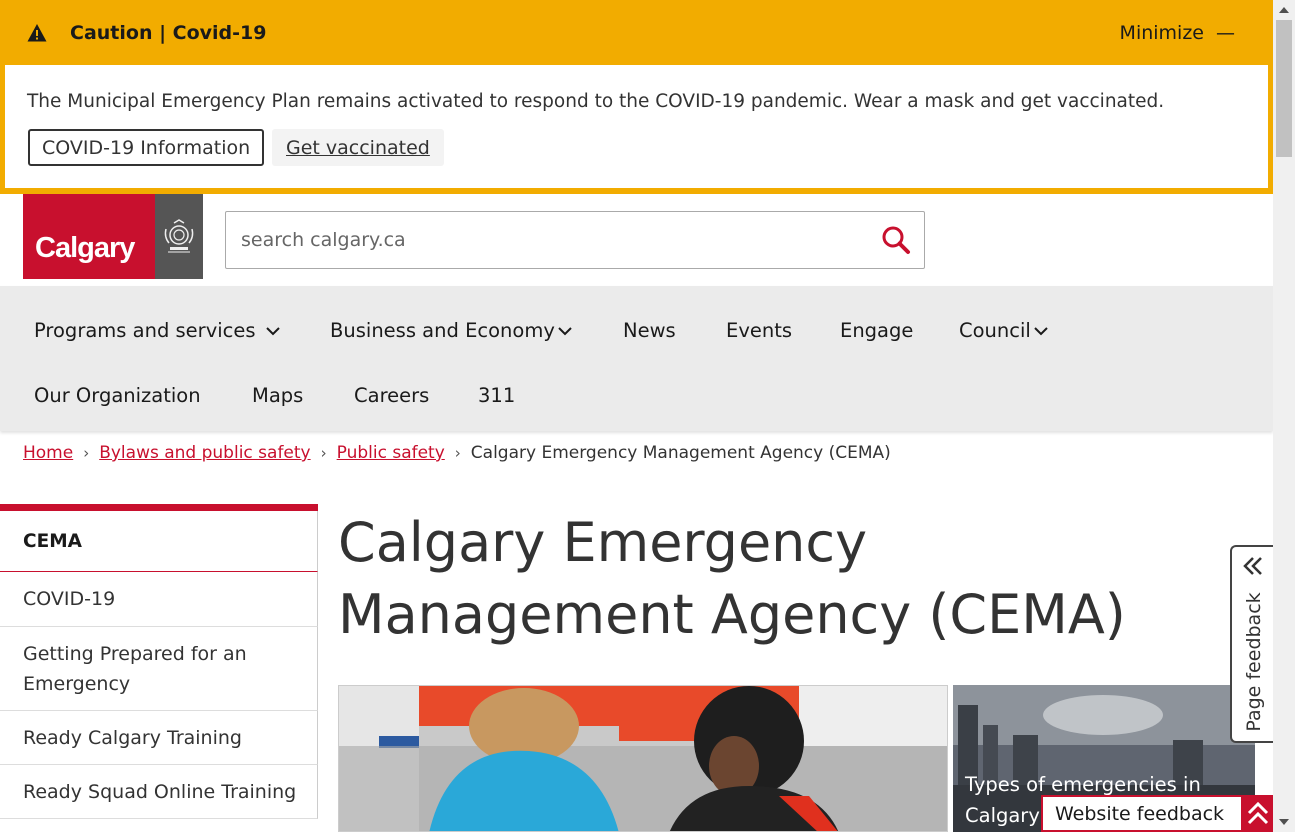 This screenshot has height=832, width=1295. I want to click on nav-label: Maps, so click(278, 395).